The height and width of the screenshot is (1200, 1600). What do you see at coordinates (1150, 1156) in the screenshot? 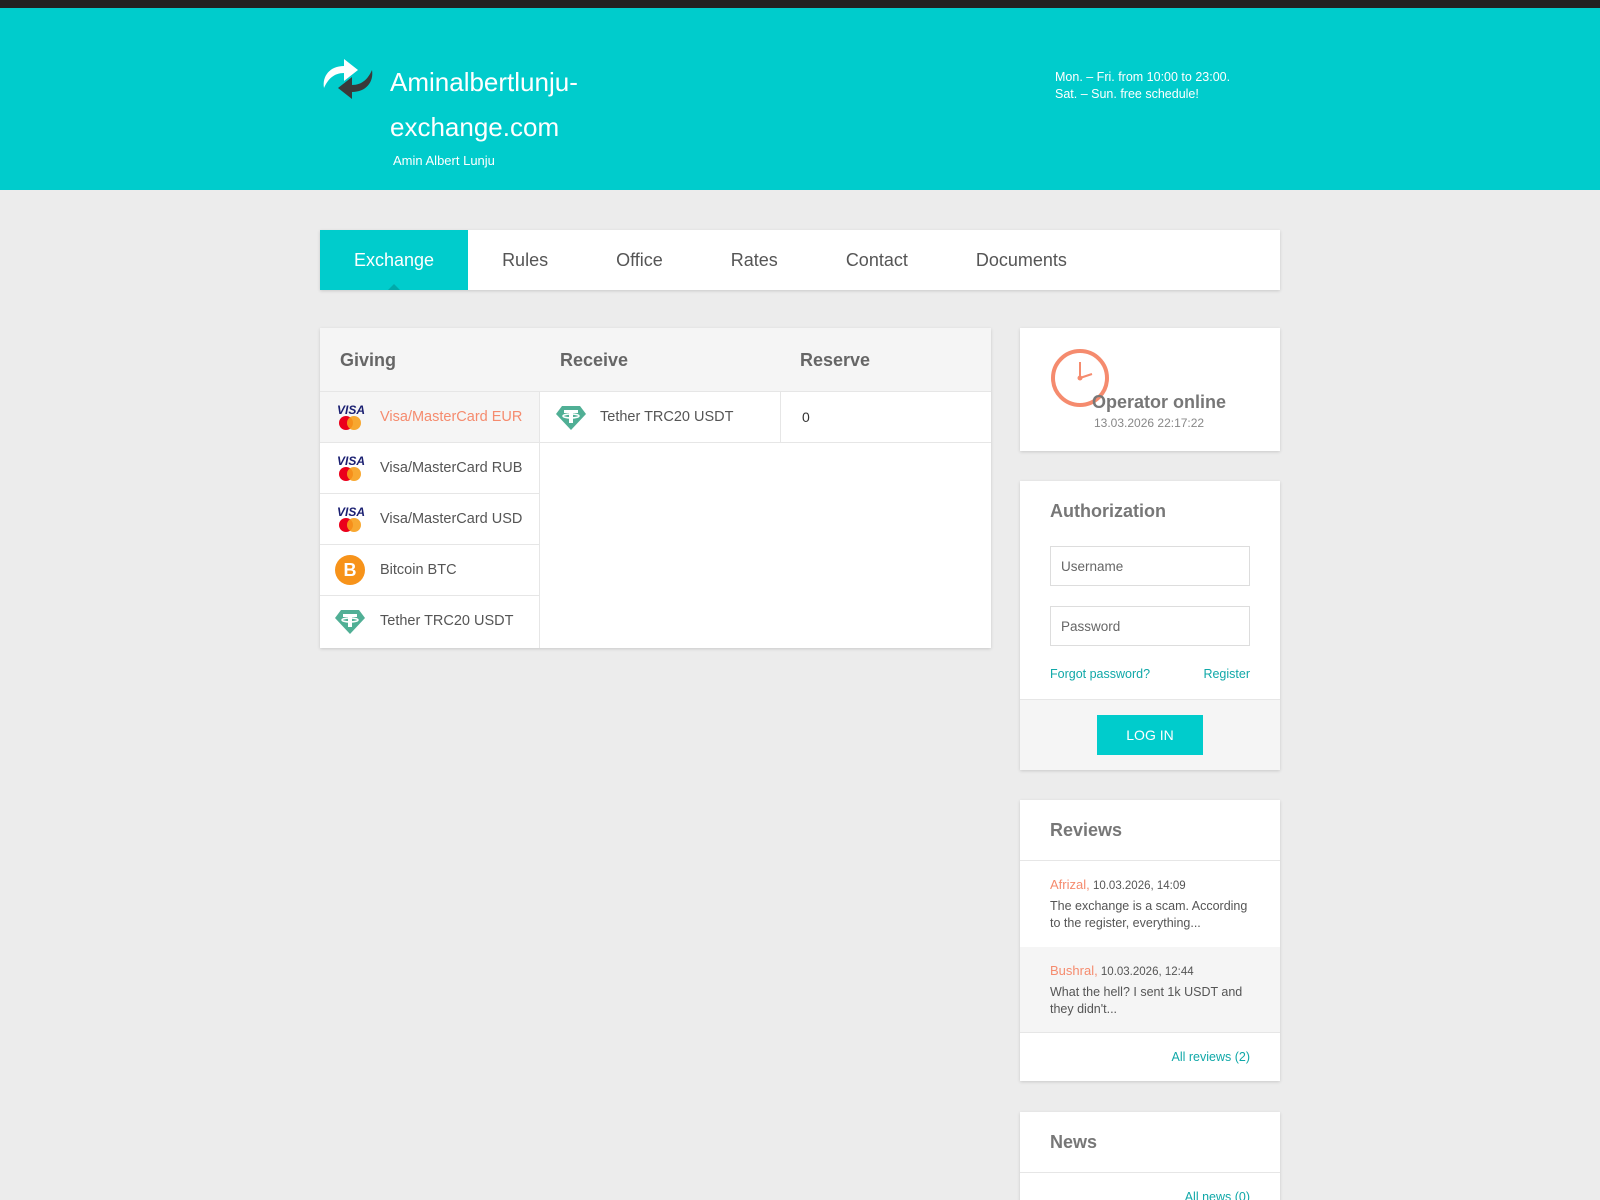
I see `news-panel: News All news (0)` at bounding box center [1150, 1156].